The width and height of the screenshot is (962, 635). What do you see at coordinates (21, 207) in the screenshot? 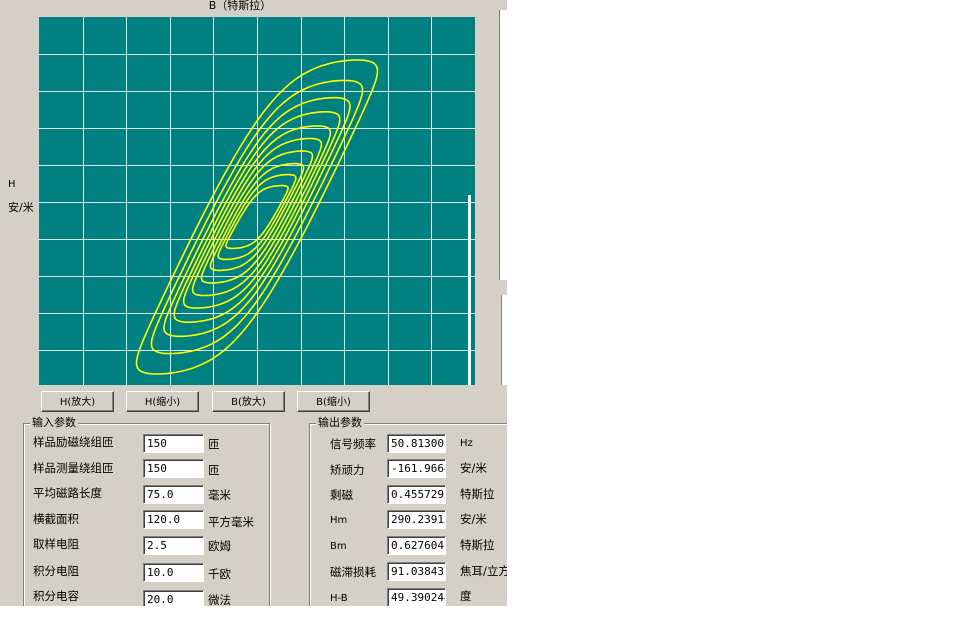
I see `y-axis-unit: 安/米` at bounding box center [21, 207].